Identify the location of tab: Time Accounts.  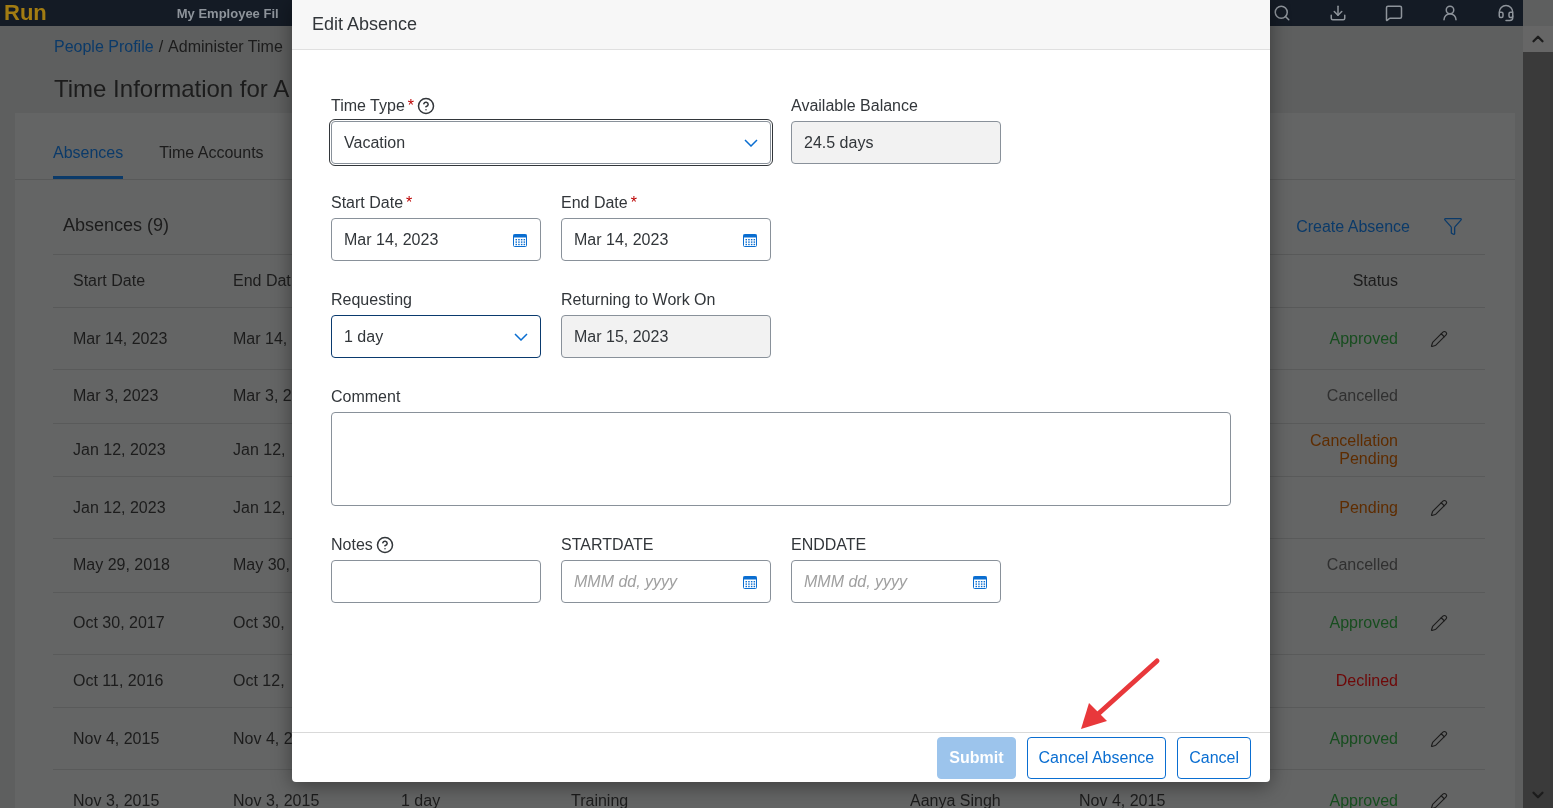
(211, 161).